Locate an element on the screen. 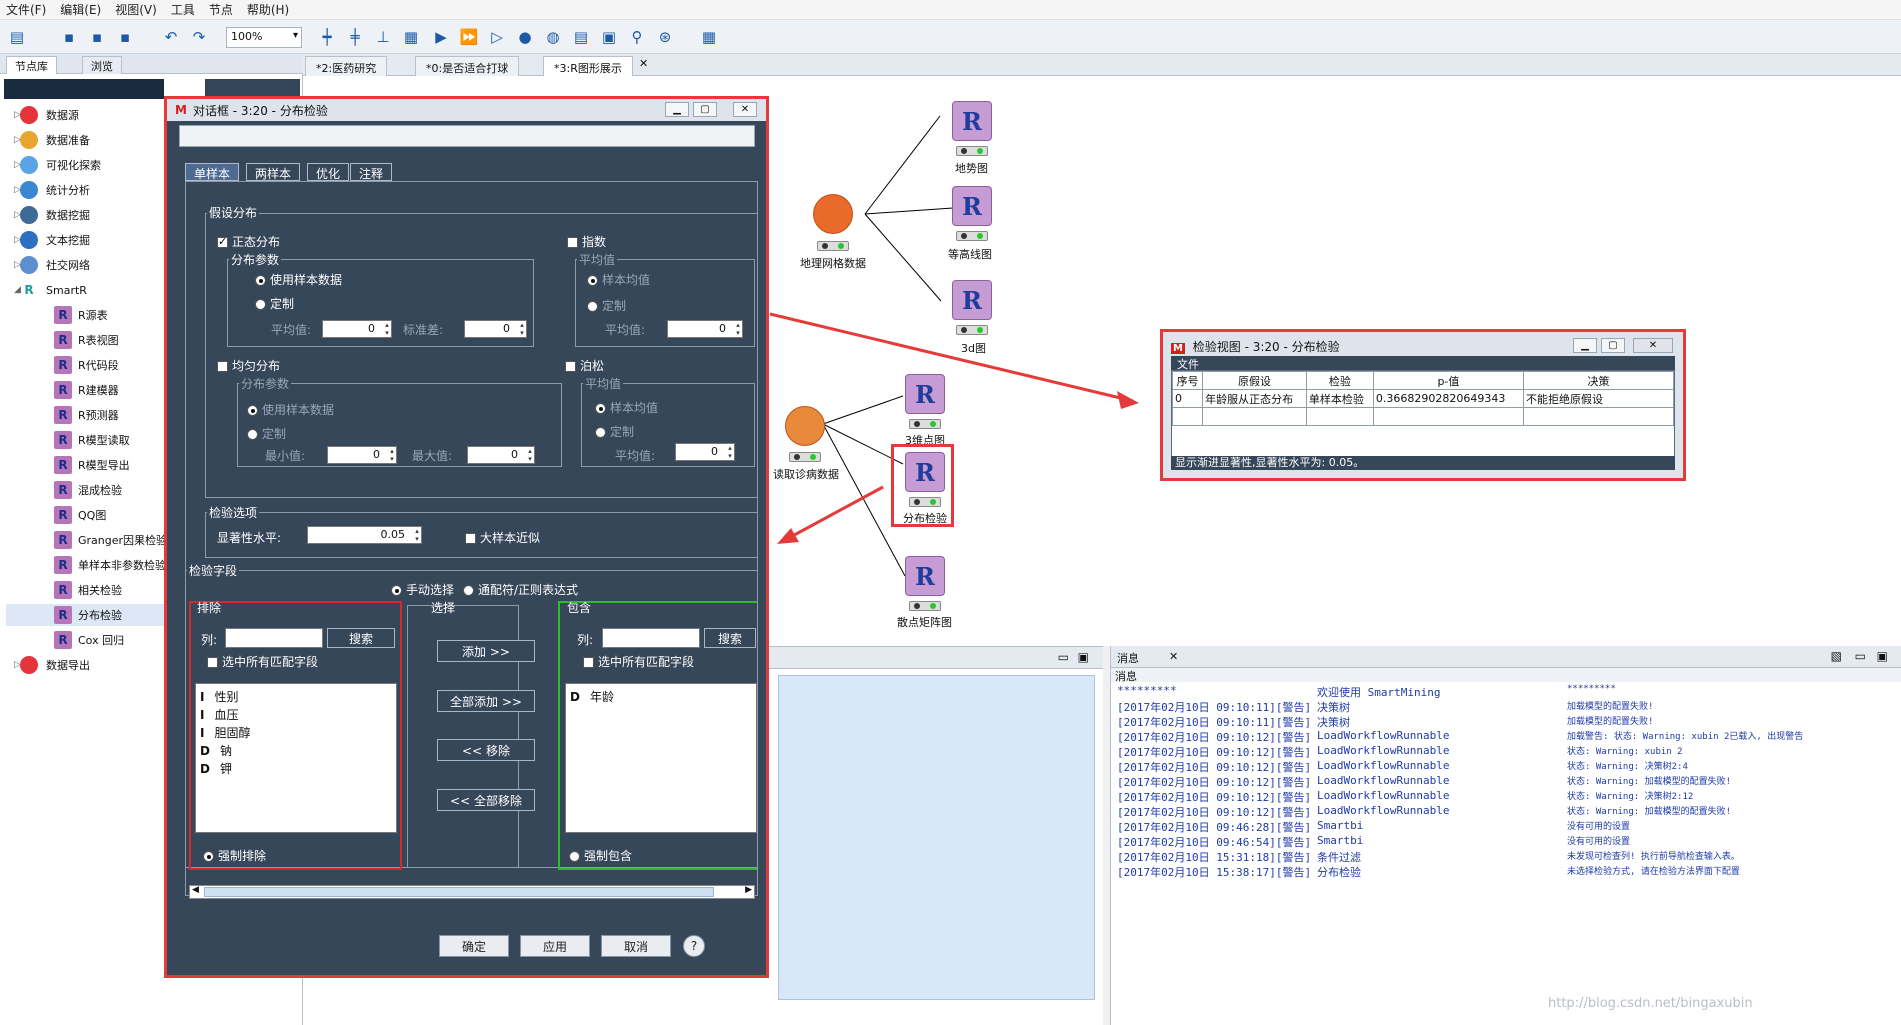 The image size is (1901, 1025). normal-checkbox is located at coordinates (222, 241).